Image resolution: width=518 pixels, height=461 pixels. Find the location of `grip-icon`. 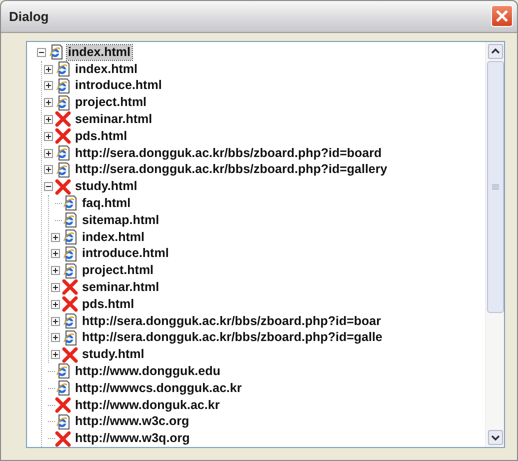

grip-icon is located at coordinates (495, 187).